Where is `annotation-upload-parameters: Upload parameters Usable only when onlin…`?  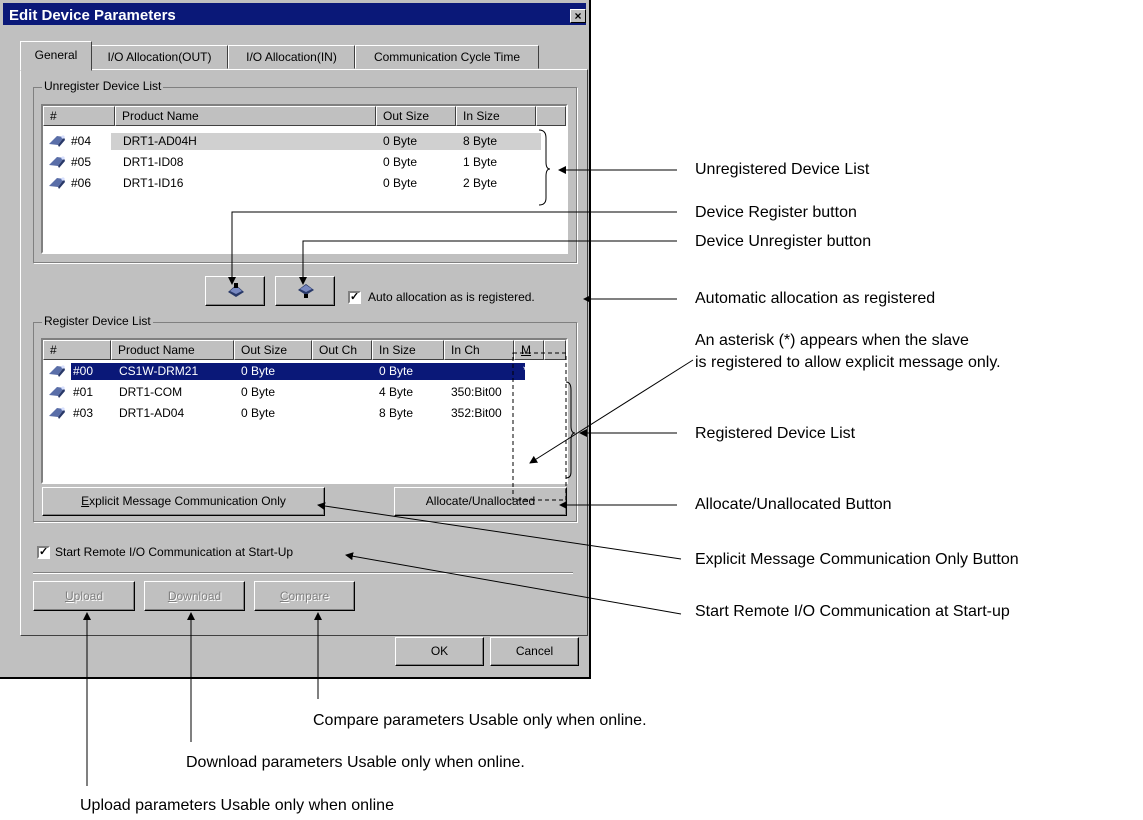
annotation-upload-parameters: Upload parameters Usable only when onlin… is located at coordinates (237, 805).